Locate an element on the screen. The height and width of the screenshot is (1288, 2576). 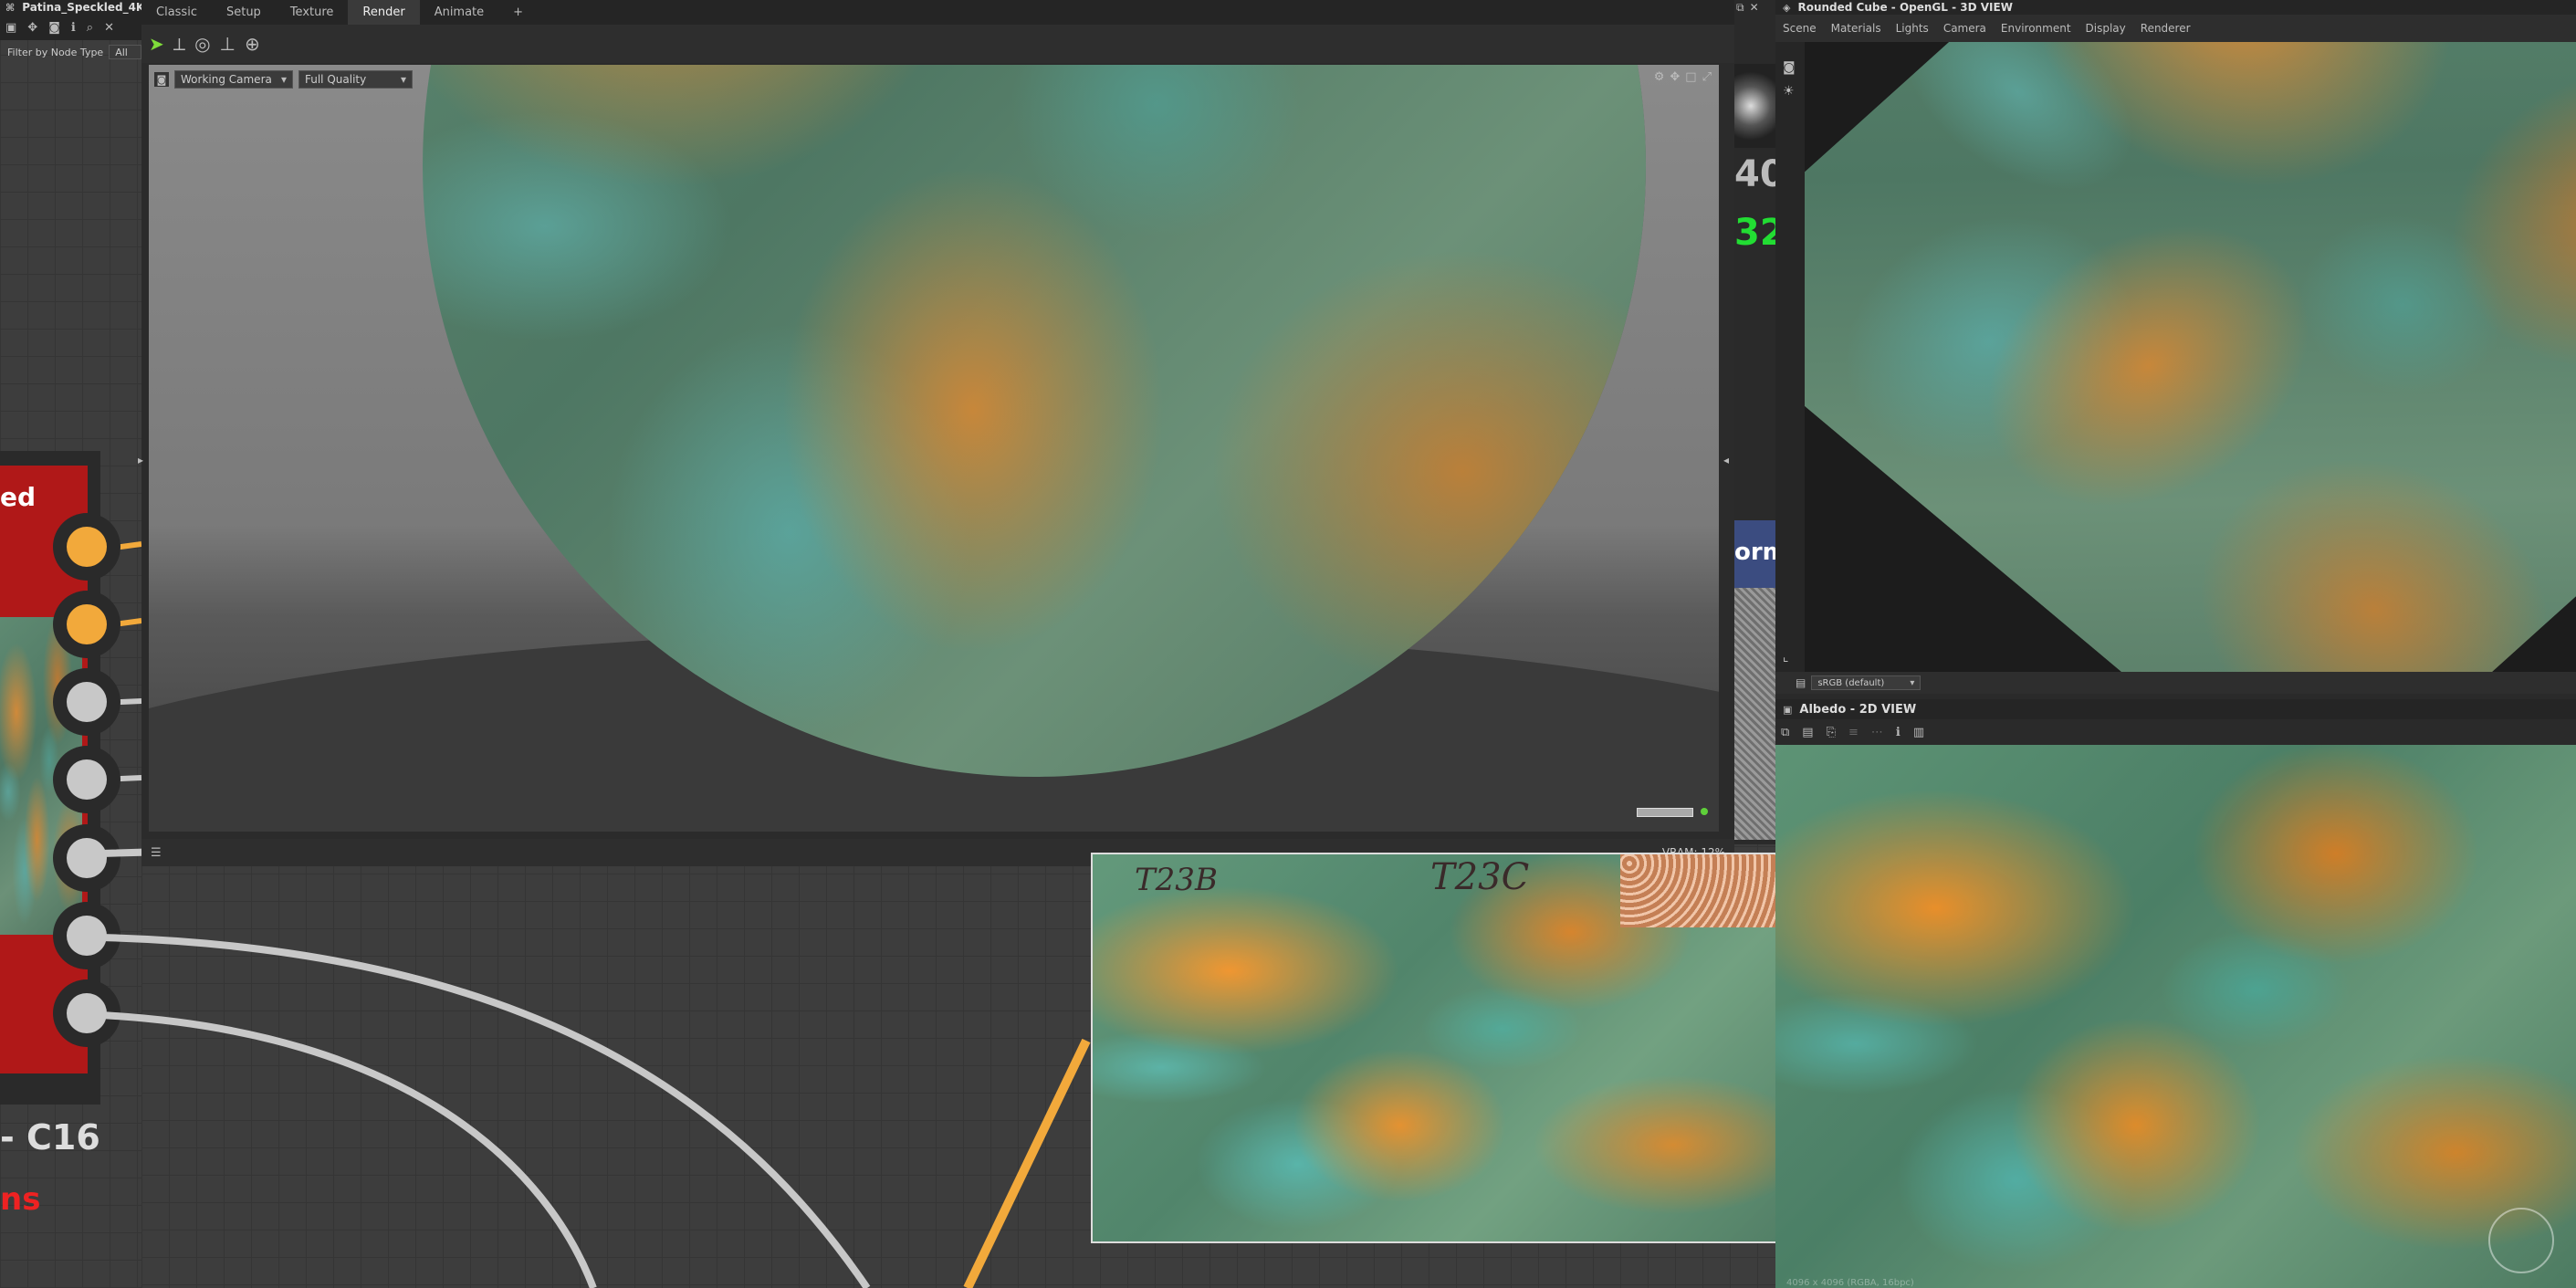
side-strip-window-controls: ⧉ ✕ is located at coordinates (1754, 8).